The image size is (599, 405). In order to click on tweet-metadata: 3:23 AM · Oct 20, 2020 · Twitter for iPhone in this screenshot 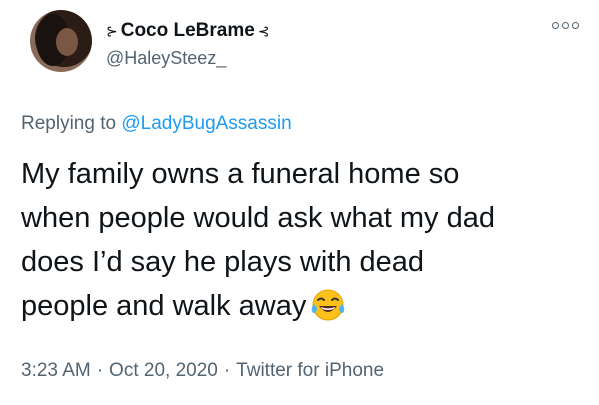, I will do `click(202, 371)`.